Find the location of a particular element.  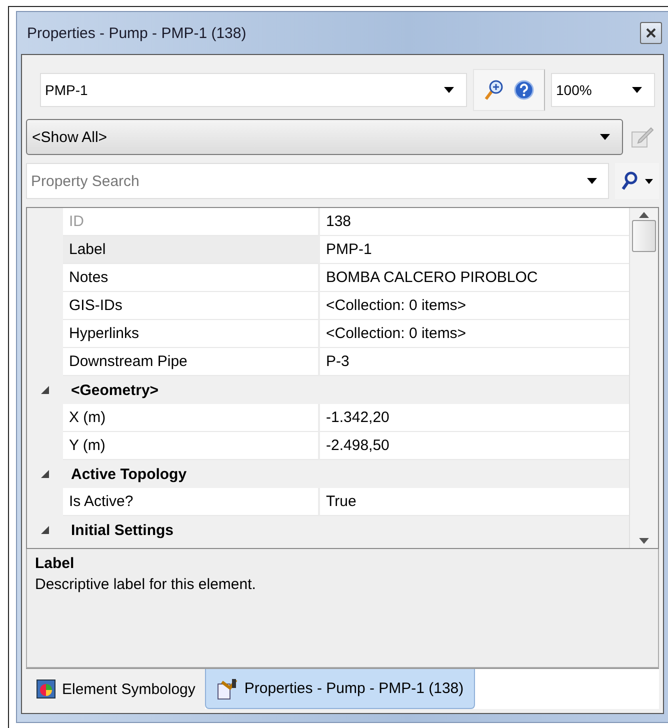

window-title: Properties - Pump - PMP-1 (138) is located at coordinates (136, 33).